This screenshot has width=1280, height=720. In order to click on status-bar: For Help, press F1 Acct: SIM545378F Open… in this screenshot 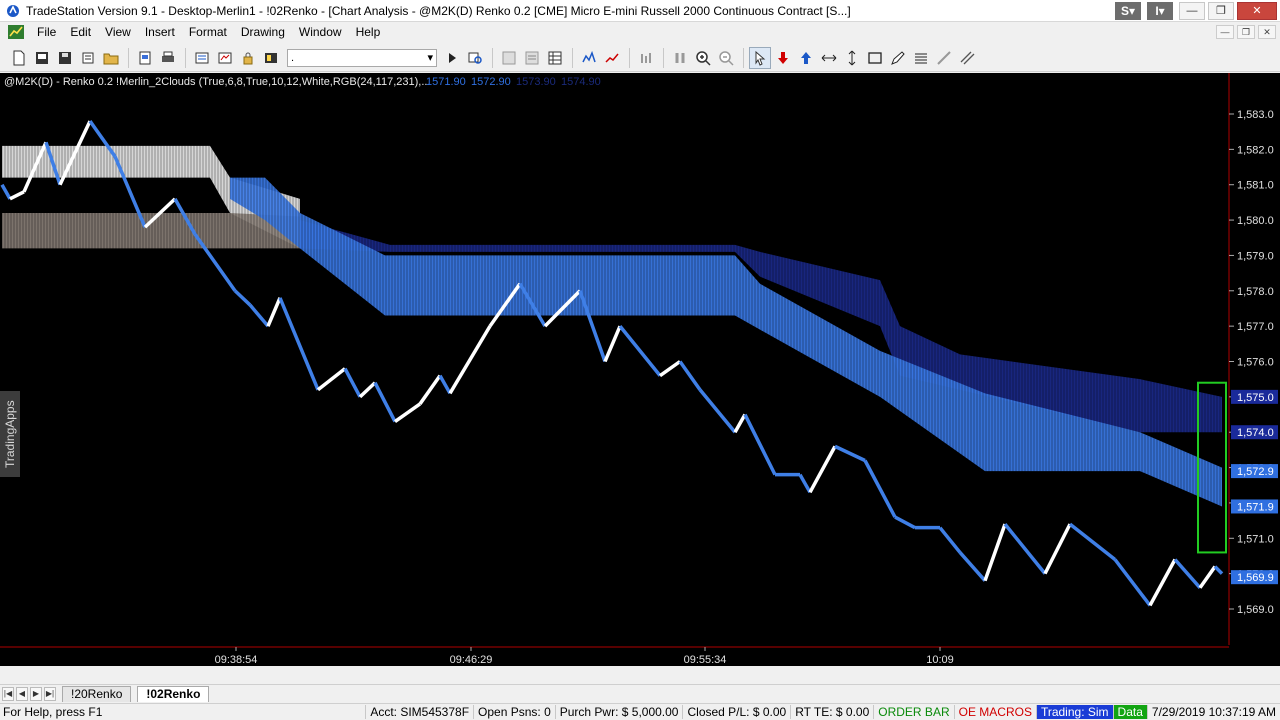, I will do `click(640, 711)`.